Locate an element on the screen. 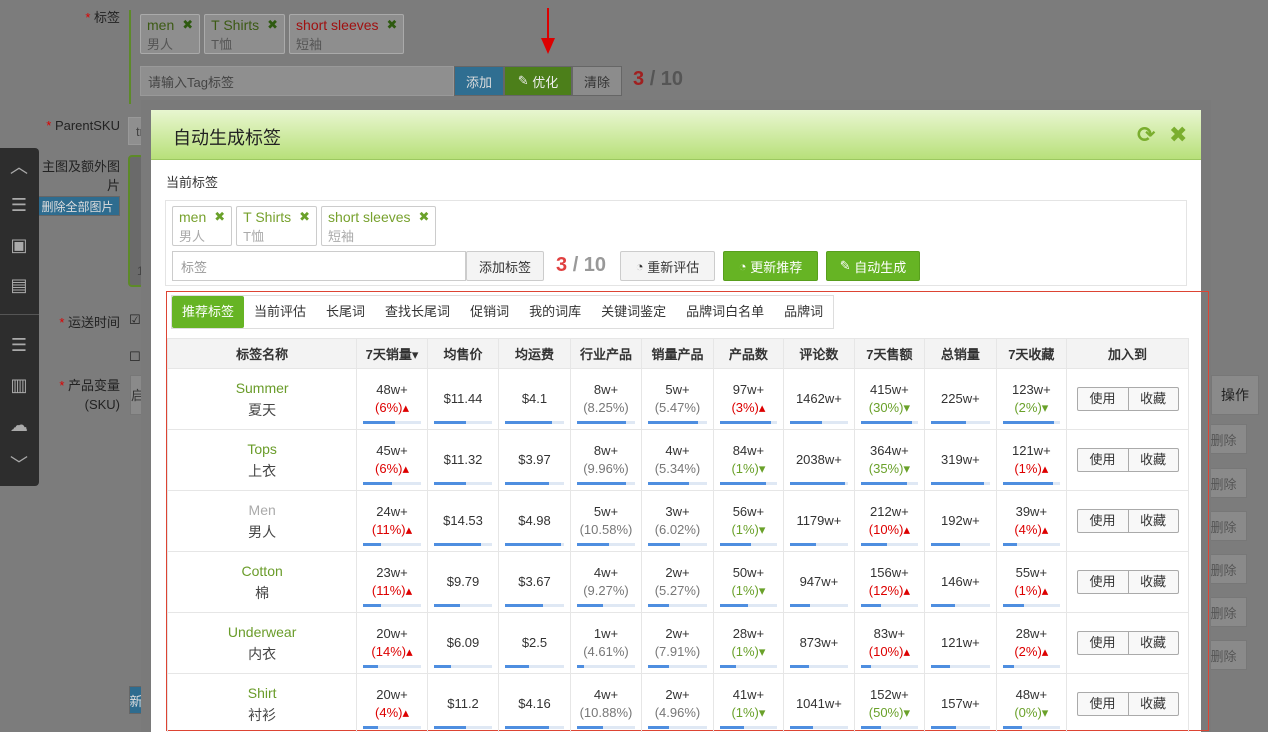 This screenshot has height=732, width=1268. table-cell-fav: 55w+ (1%)▴ is located at coordinates (1031, 582).